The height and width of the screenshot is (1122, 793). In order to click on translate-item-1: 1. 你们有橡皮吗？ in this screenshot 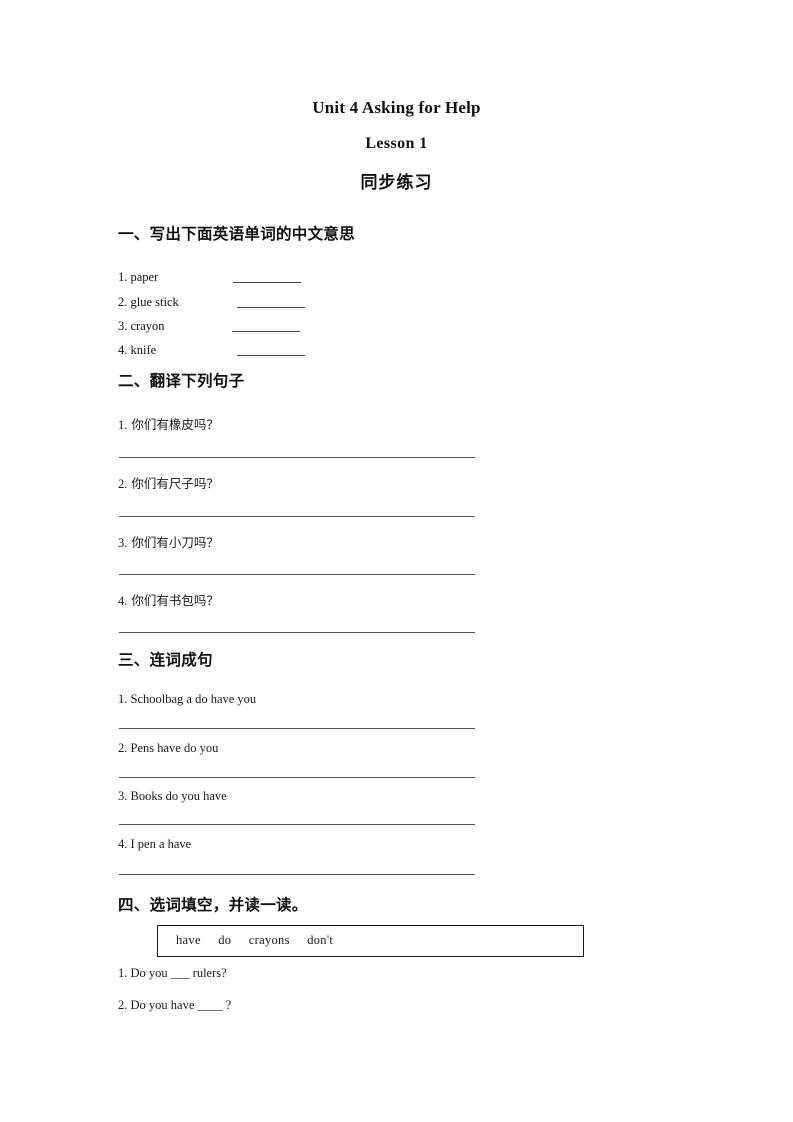, I will do `click(168, 423)`.